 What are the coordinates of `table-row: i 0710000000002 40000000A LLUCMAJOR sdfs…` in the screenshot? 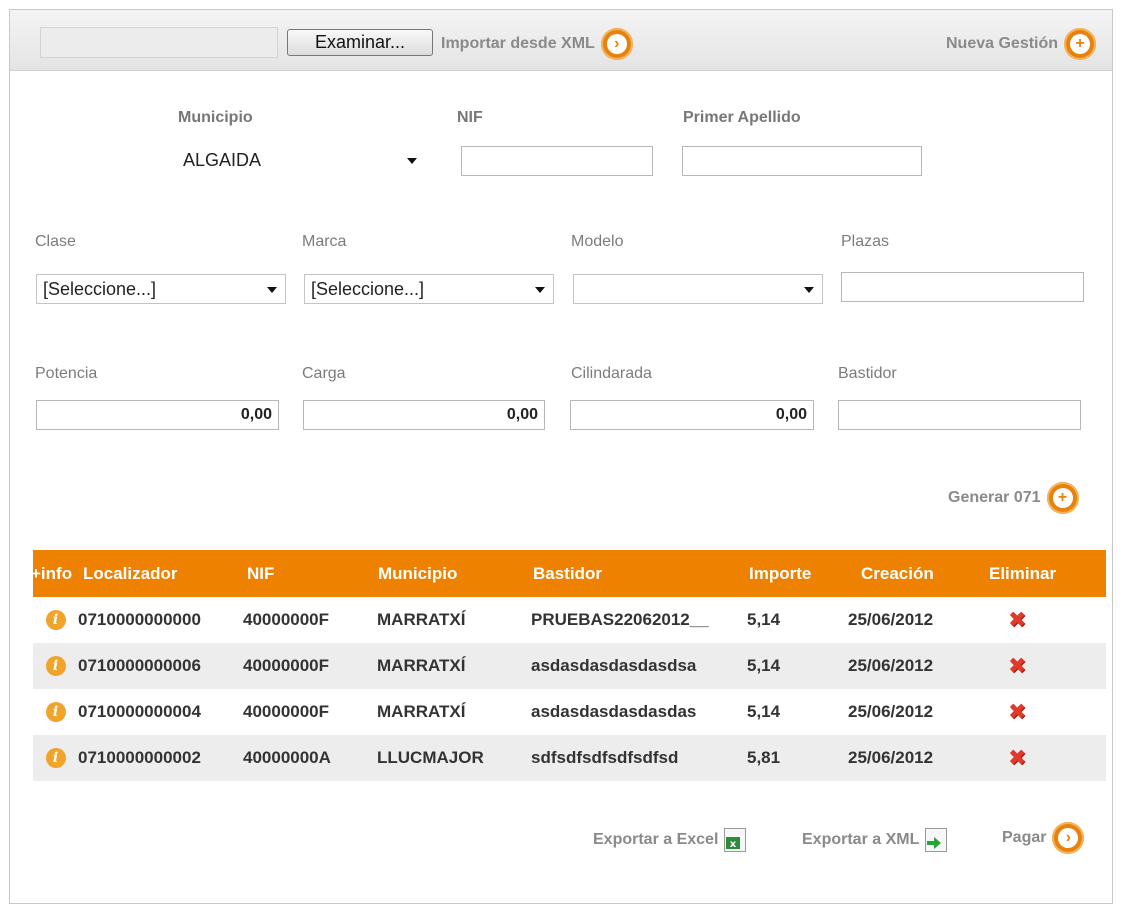 It's located at (569, 758).